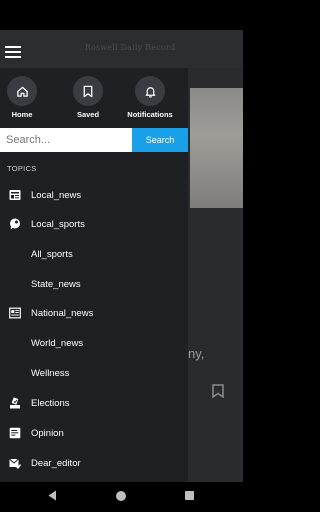 The width and height of the screenshot is (320, 512). What do you see at coordinates (62, 313) in the screenshot?
I see `topic-label: National_news` at bounding box center [62, 313].